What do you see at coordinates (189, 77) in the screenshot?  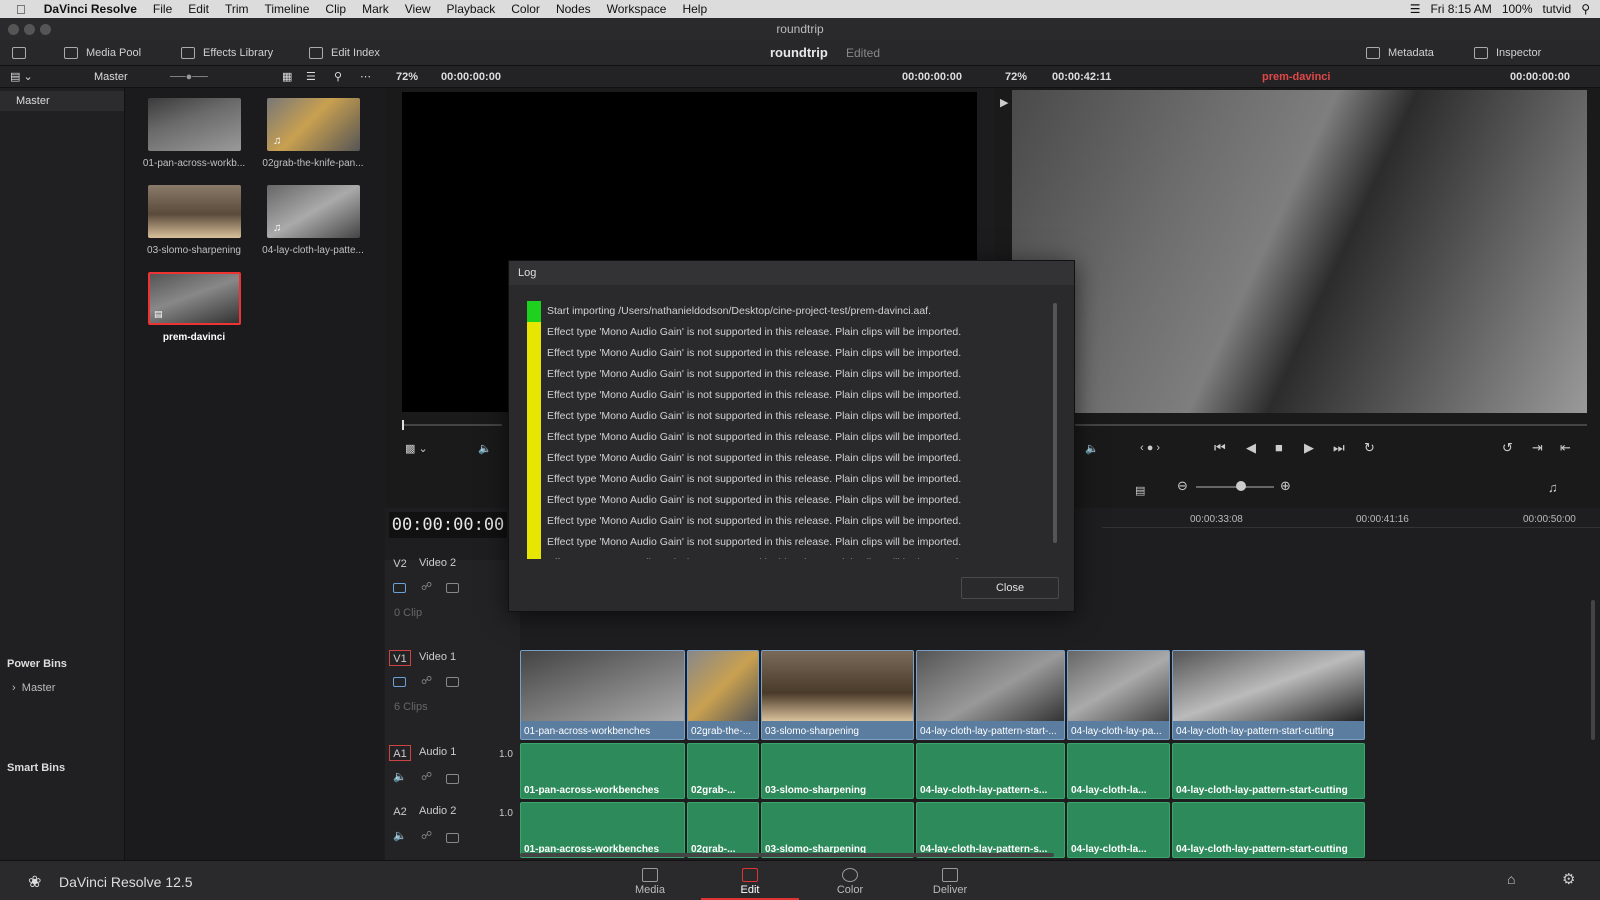 I see `thumb-size-slider: ──●──` at bounding box center [189, 77].